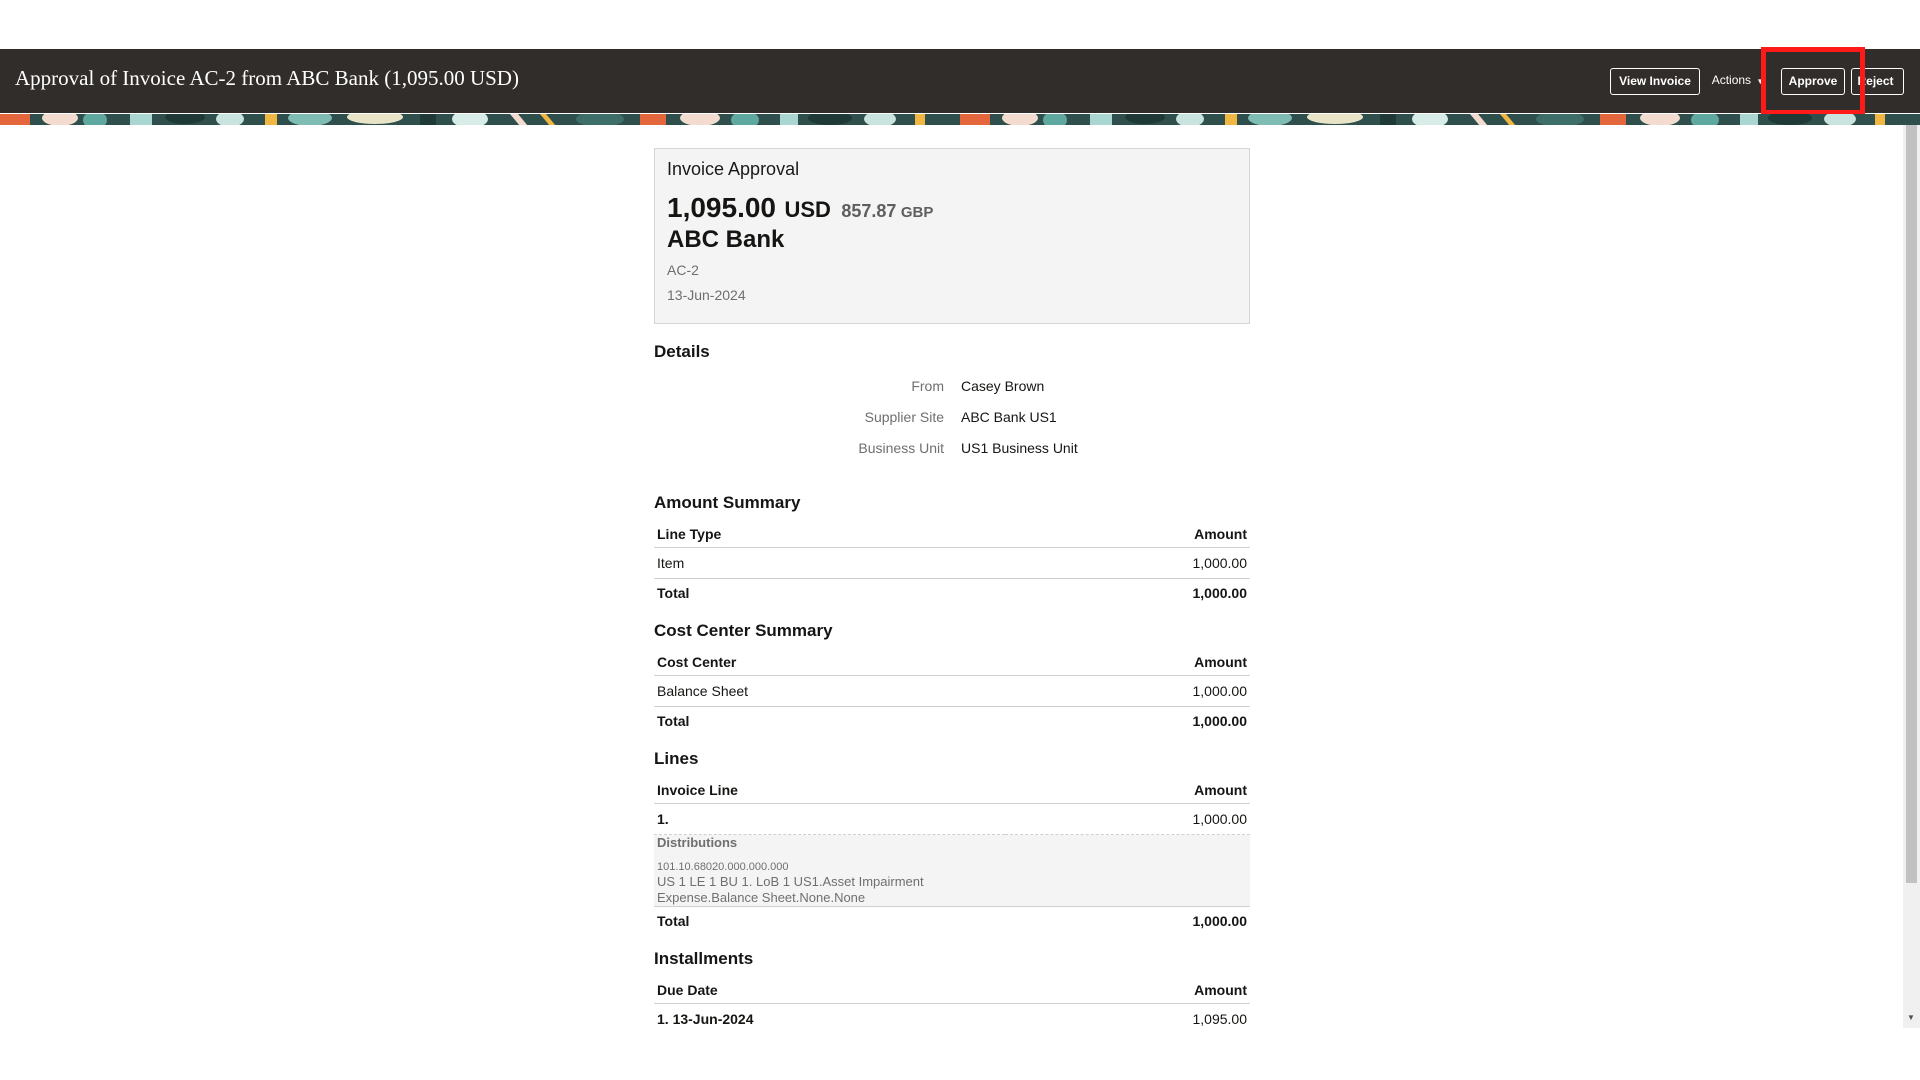  Describe the element at coordinates (1731, 80) in the screenshot. I see `actions-label: Actions` at that location.